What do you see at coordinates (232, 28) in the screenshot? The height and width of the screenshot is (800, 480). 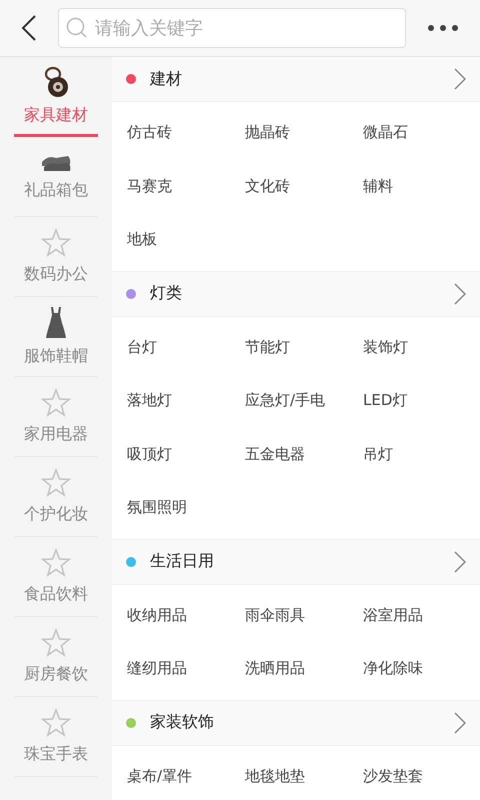 I see `search-field: 请输入关键字` at bounding box center [232, 28].